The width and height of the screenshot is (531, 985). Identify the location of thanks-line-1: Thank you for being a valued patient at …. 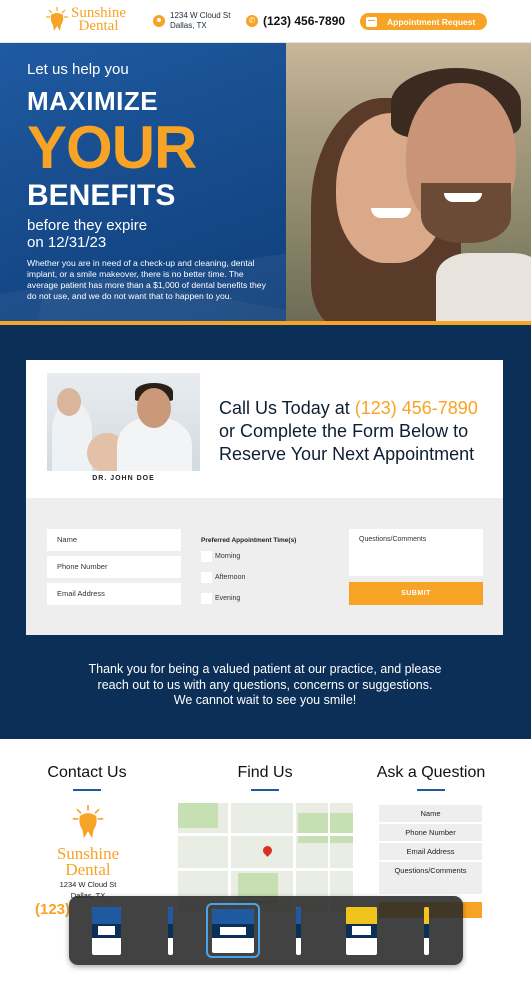
(265, 669).